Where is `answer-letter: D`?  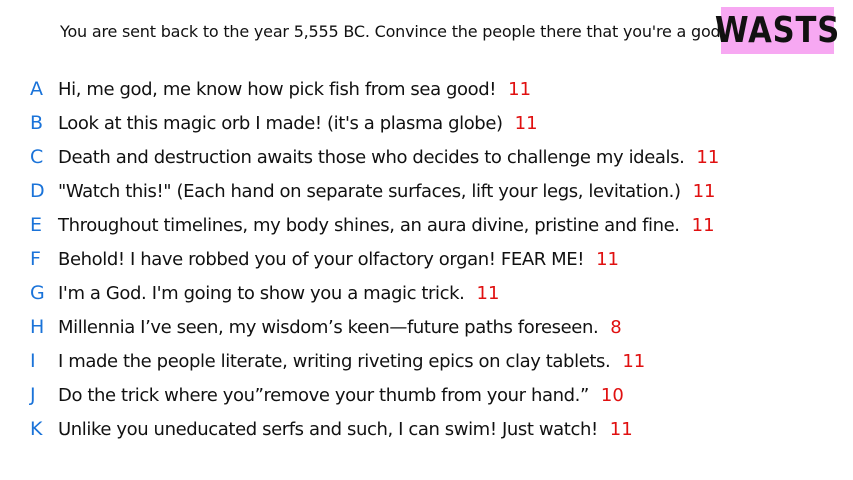
answer-letter: D is located at coordinates (37, 191).